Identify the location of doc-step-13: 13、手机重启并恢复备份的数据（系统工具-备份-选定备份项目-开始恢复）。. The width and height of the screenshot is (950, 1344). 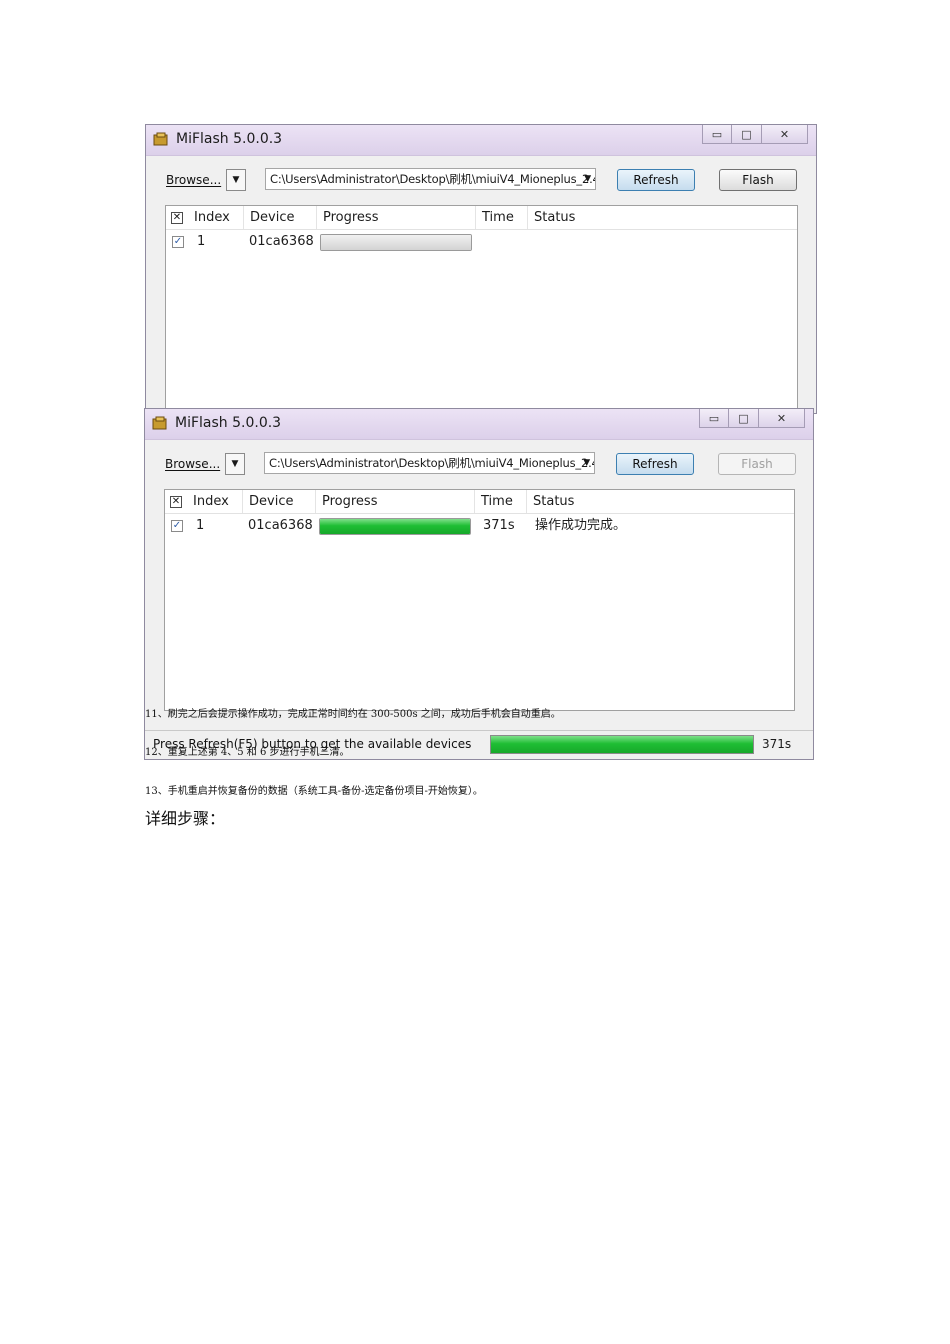
(314, 791).